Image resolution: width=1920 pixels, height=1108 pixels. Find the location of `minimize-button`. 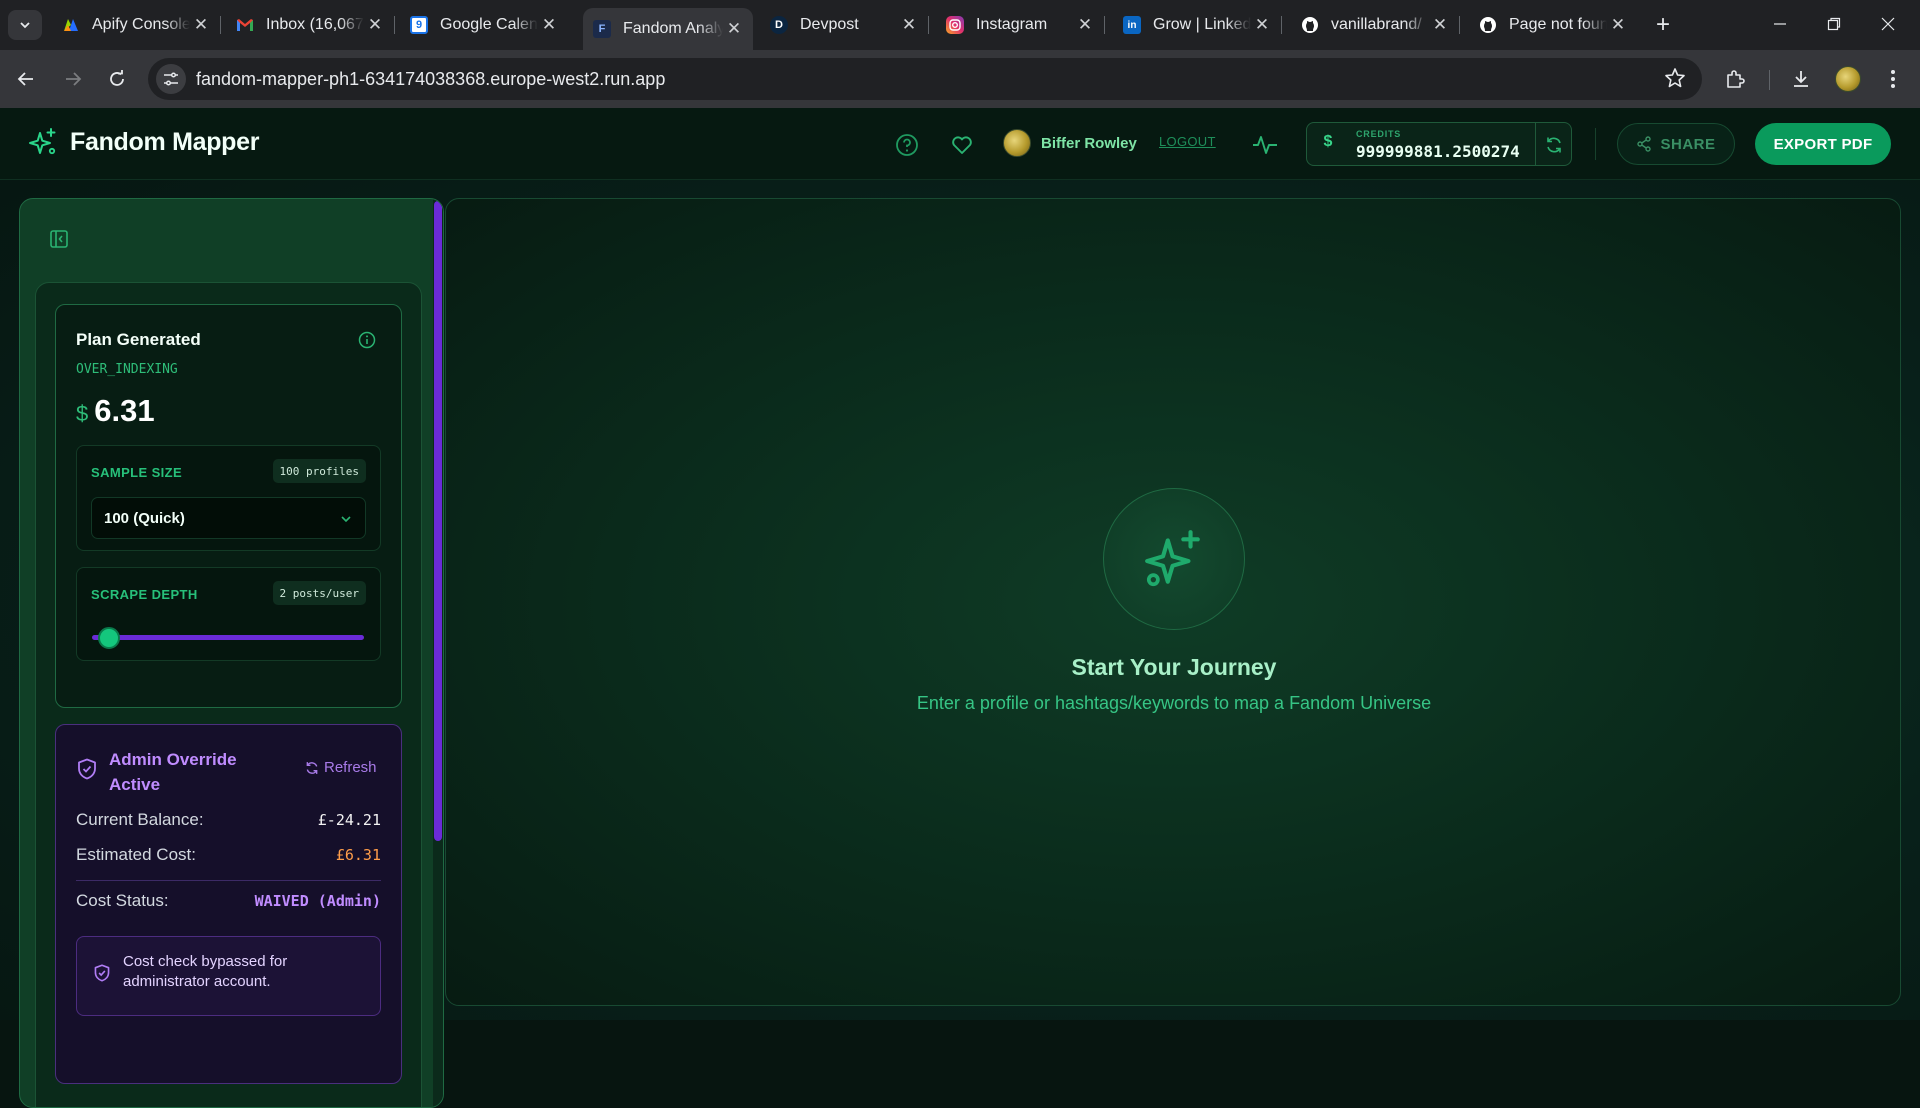

minimize-button is located at coordinates (1780, 24).